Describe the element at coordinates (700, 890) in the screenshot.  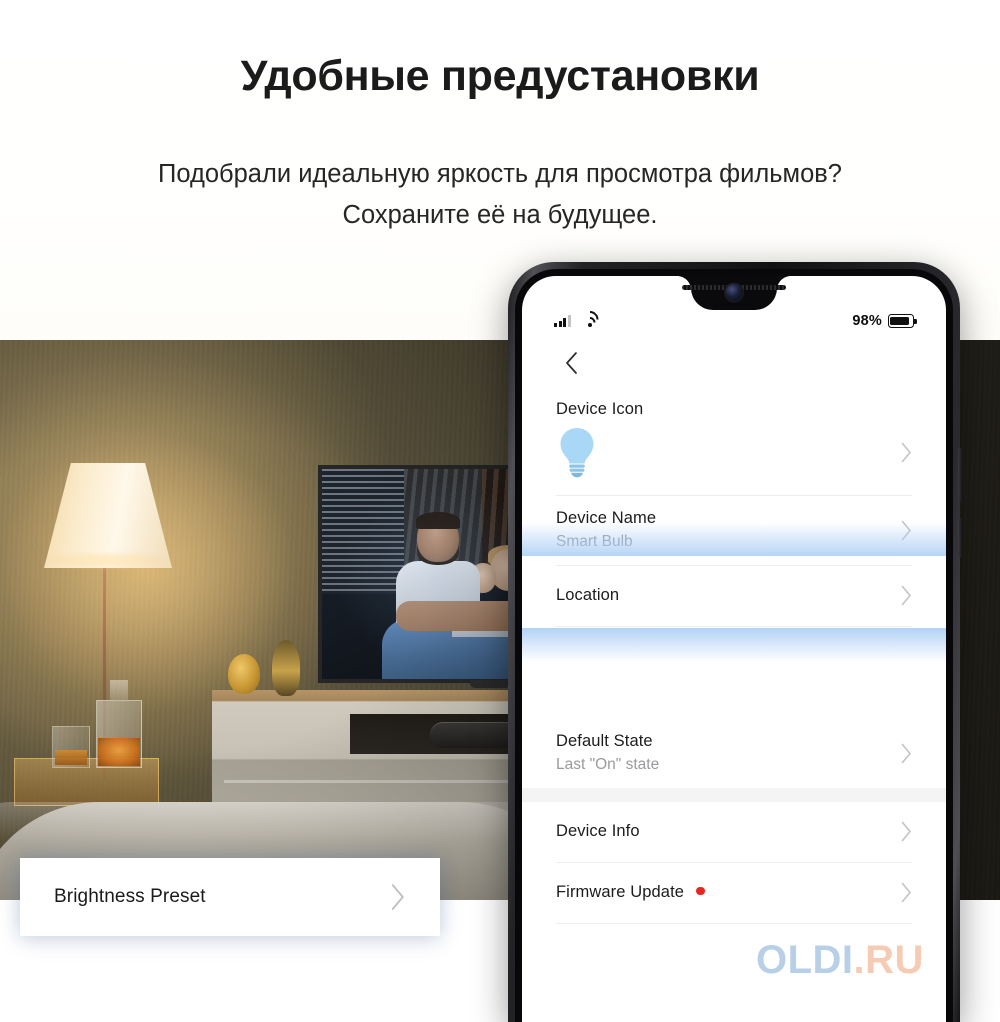
I see `update-available-badge` at that location.